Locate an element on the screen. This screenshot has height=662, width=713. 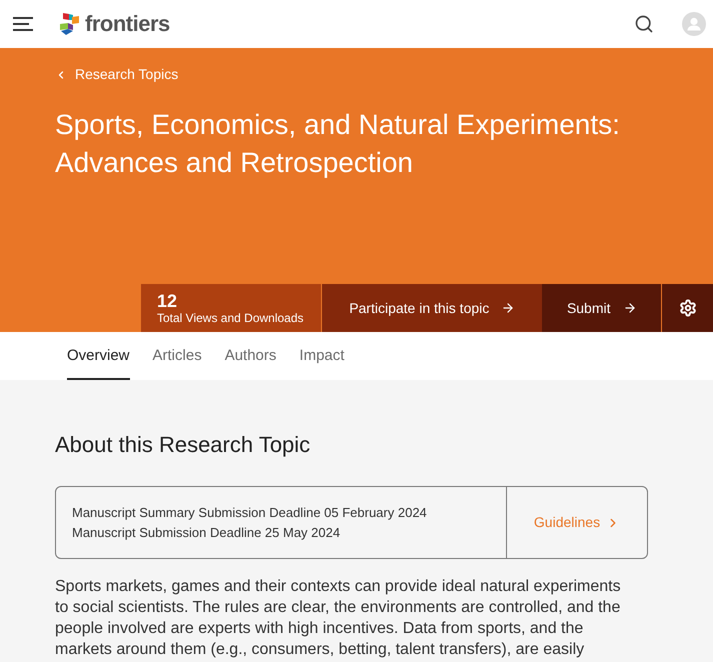
breadcrumb-link: Research Topics is located at coordinates (116, 74).